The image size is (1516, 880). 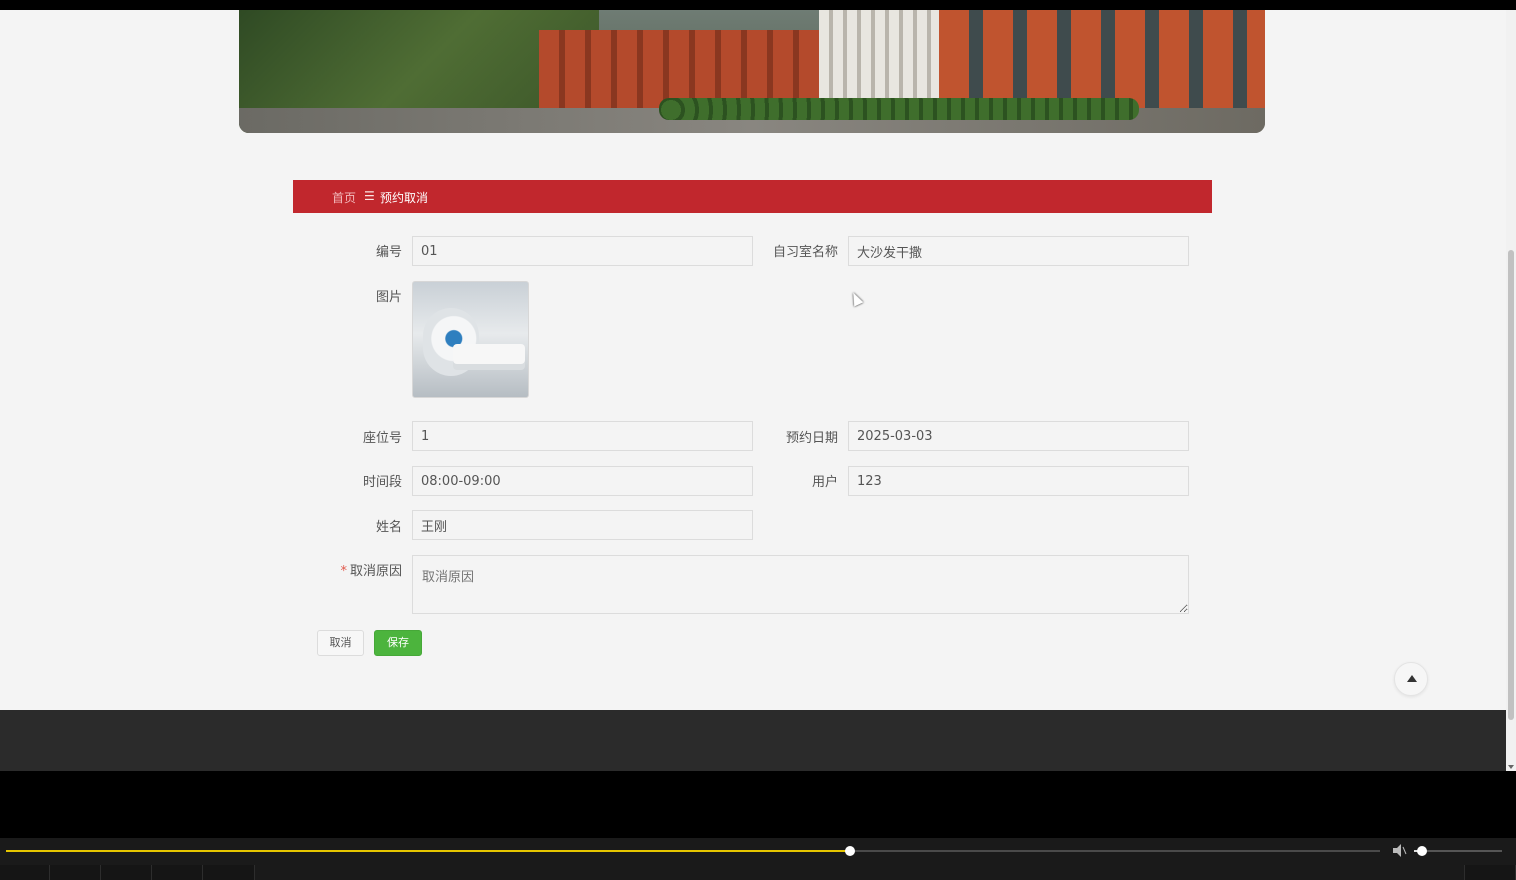 What do you see at coordinates (824, 482) in the screenshot?
I see `user-label: 用户` at bounding box center [824, 482].